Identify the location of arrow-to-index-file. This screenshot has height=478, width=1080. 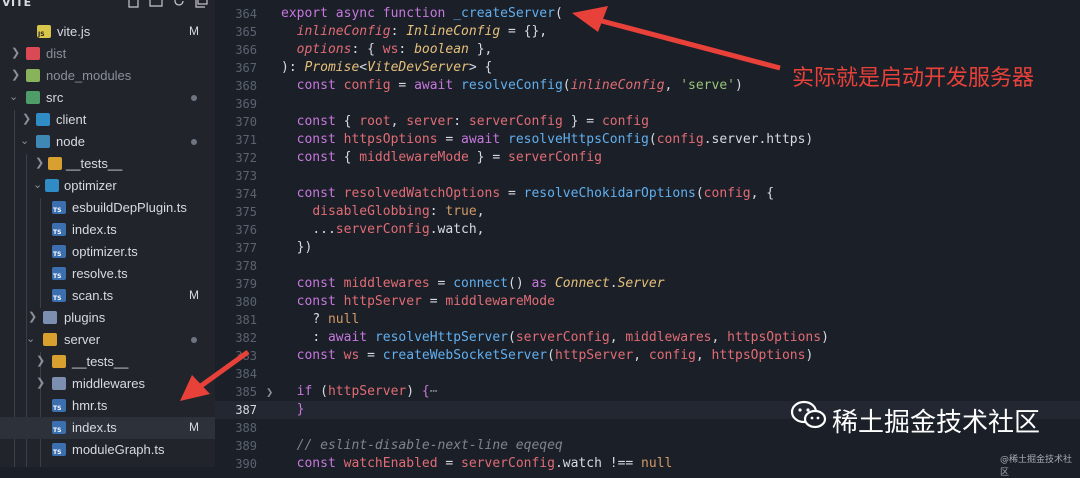
(215, 375).